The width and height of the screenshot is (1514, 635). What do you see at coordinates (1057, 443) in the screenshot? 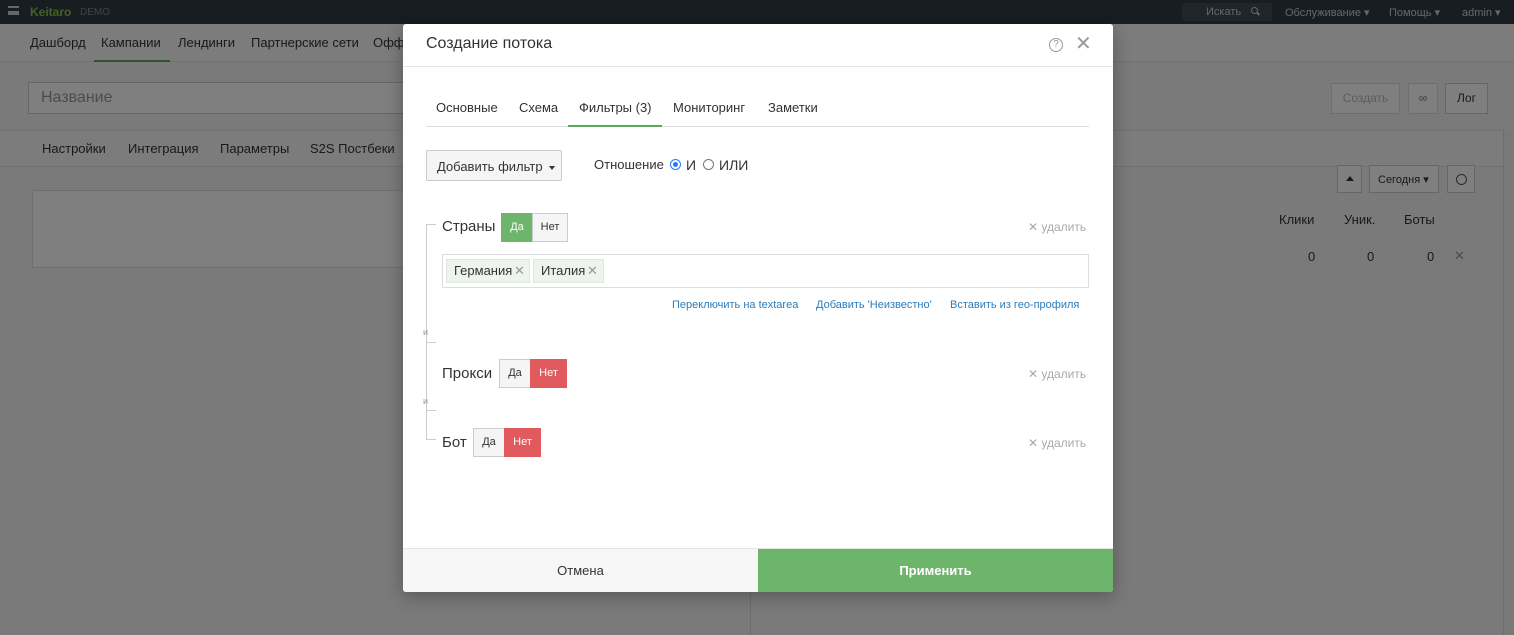
I see `bot-remove-link: ✕ удалить` at bounding box center [1057, 443].